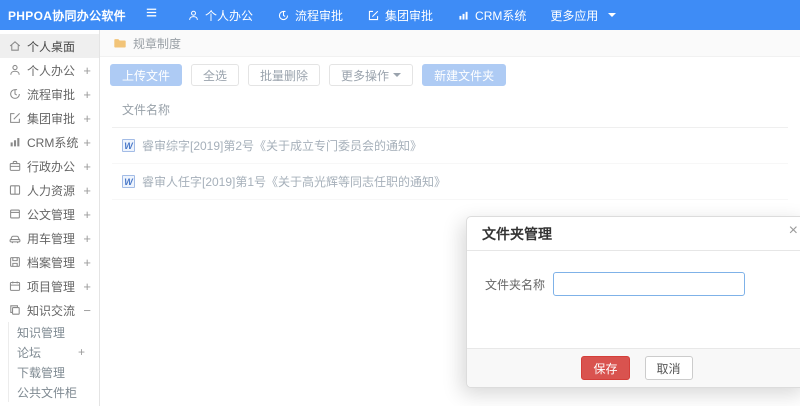  I want to click on top-navbar: PHPOA协同办公软件 个人办公 流程审批 集团审批 CRM系统 更多应用, so click(400, 15).